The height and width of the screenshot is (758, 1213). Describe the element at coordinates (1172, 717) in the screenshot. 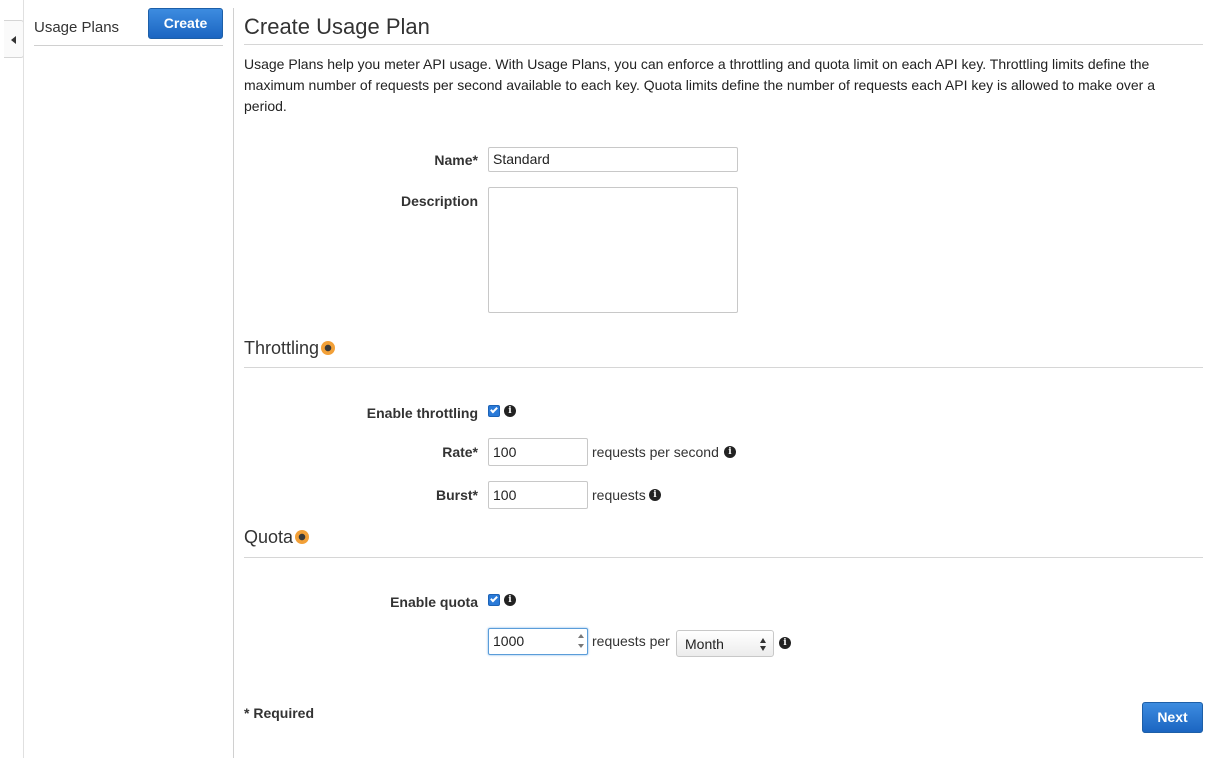

I see `next-button: Next` at that location.